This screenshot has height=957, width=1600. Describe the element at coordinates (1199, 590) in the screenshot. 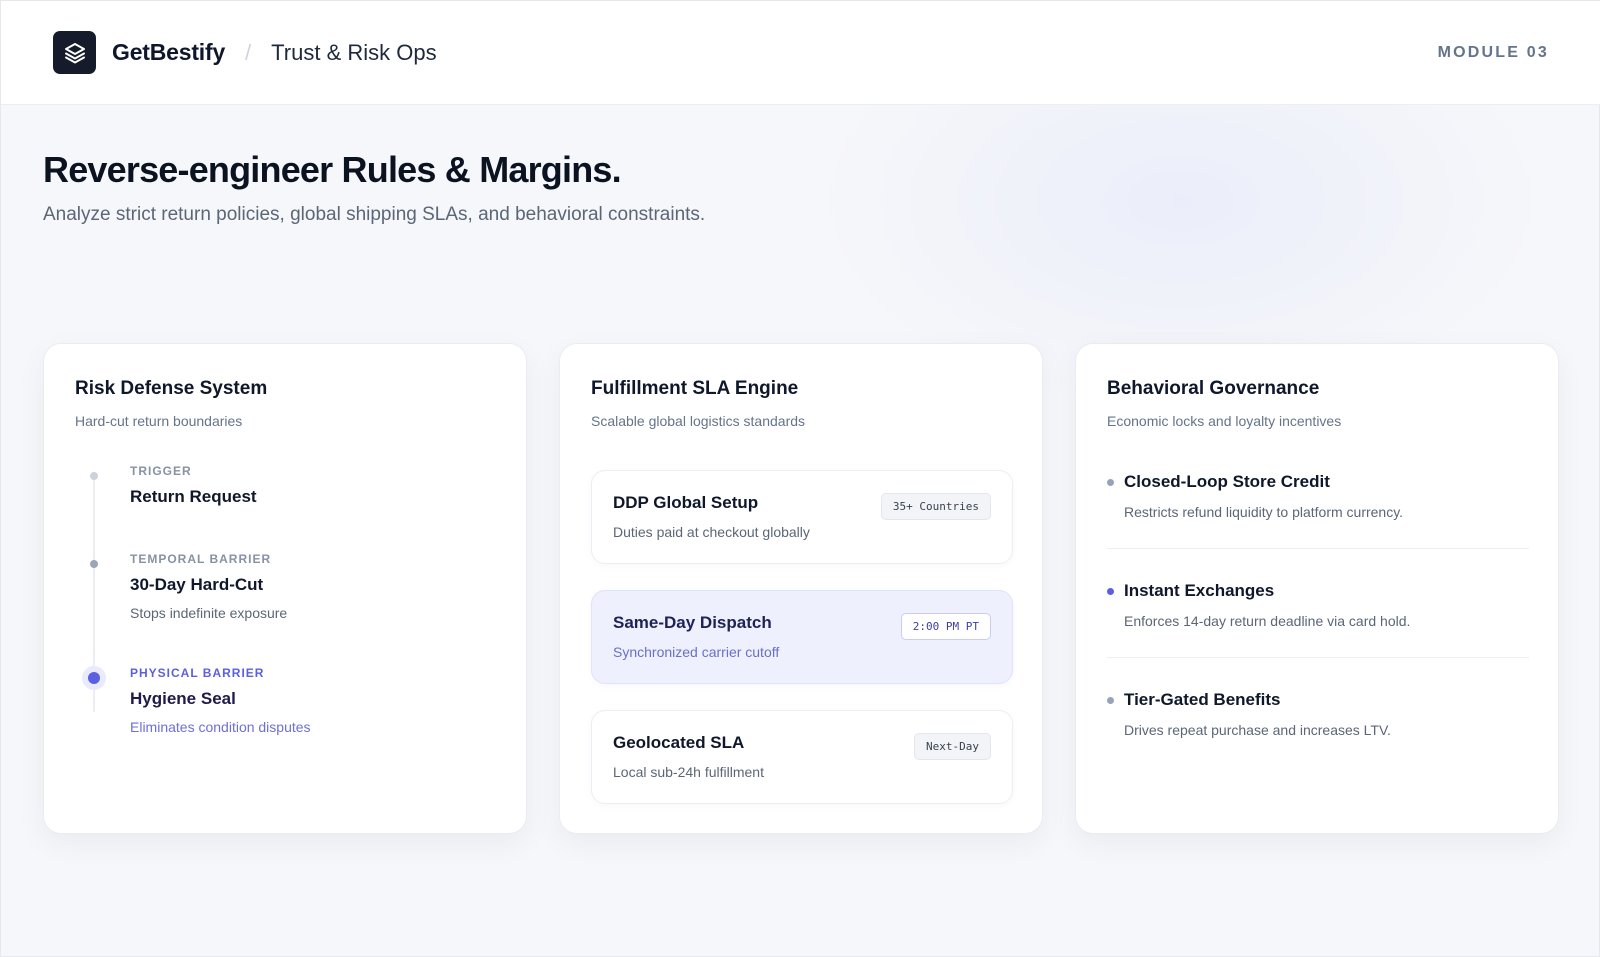

I see `governance-title: Instant Exchanges` at that location.